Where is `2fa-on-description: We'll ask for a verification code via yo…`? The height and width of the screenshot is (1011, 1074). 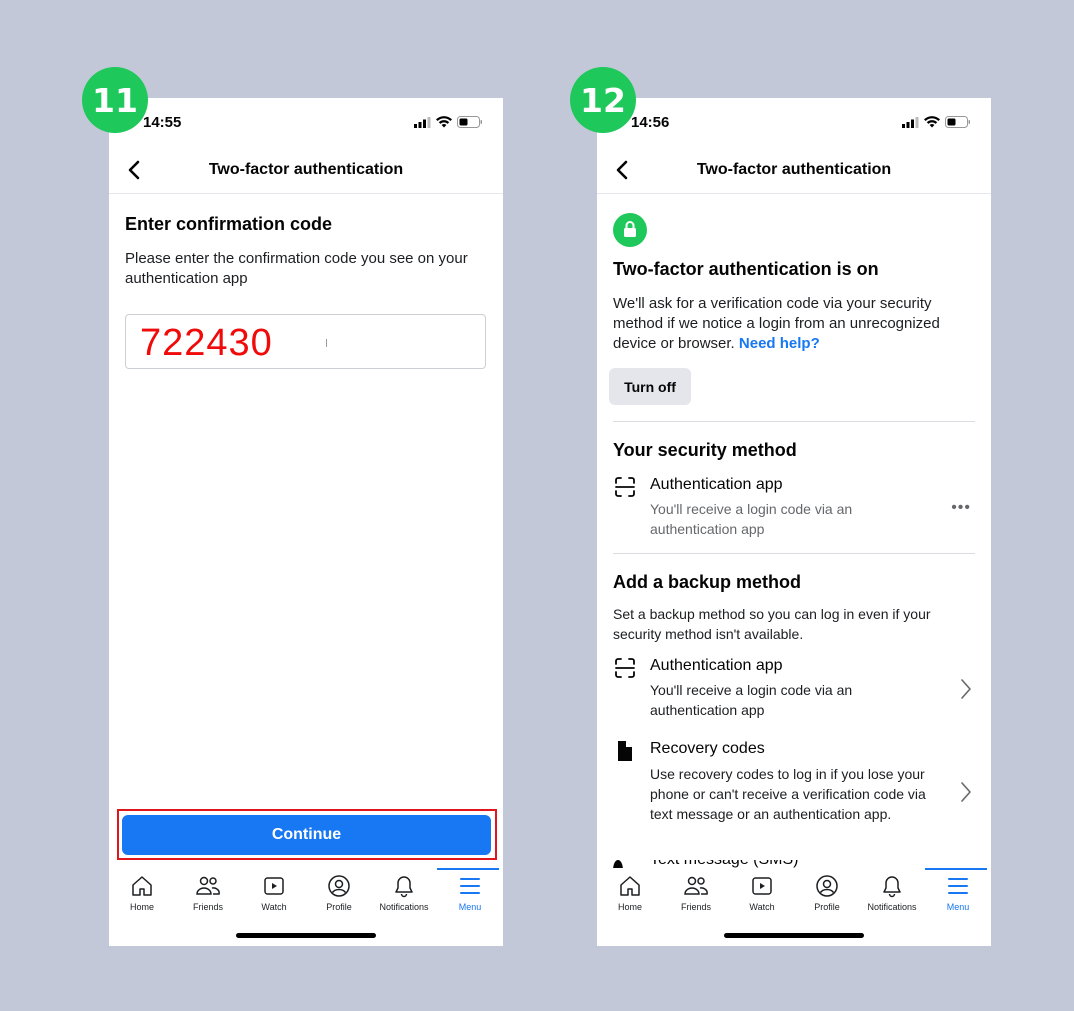 2fa-on-description: We'll ask for a verification code via yo… is located at coordinates (794, 324).